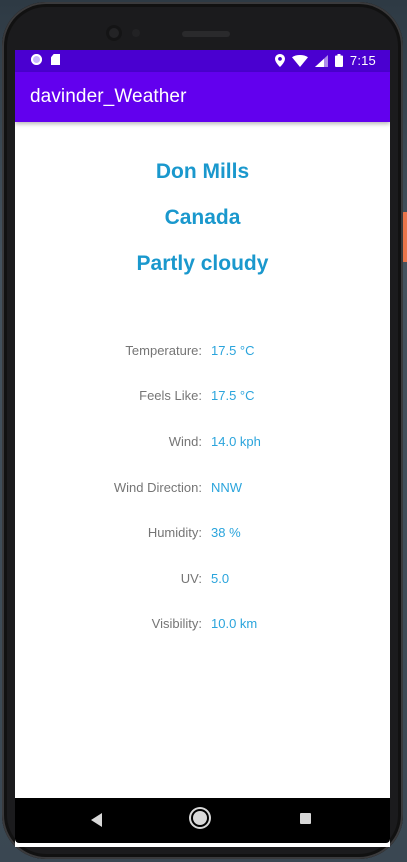  I want to click on status-left, so click(45, 59).